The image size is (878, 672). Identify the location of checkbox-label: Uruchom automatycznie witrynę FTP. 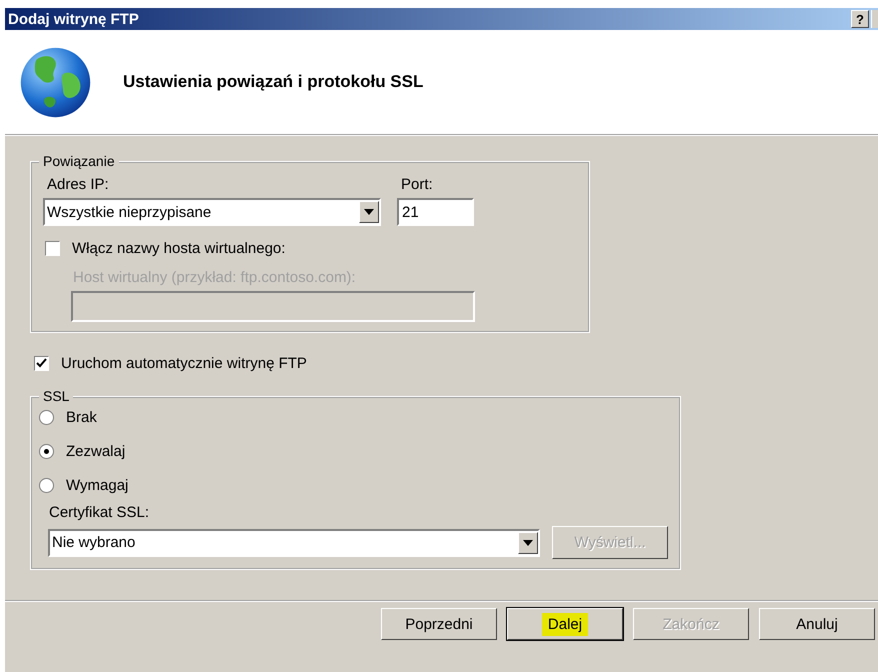
(184, 363).